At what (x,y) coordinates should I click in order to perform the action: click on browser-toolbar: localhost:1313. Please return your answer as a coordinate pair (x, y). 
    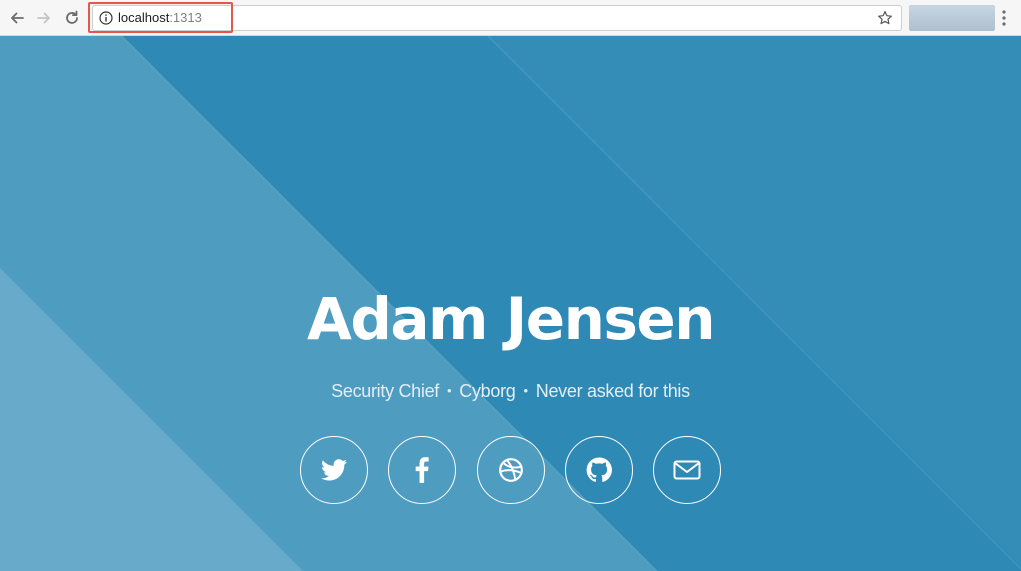
    Looking at the image, I should click on (510, 18).